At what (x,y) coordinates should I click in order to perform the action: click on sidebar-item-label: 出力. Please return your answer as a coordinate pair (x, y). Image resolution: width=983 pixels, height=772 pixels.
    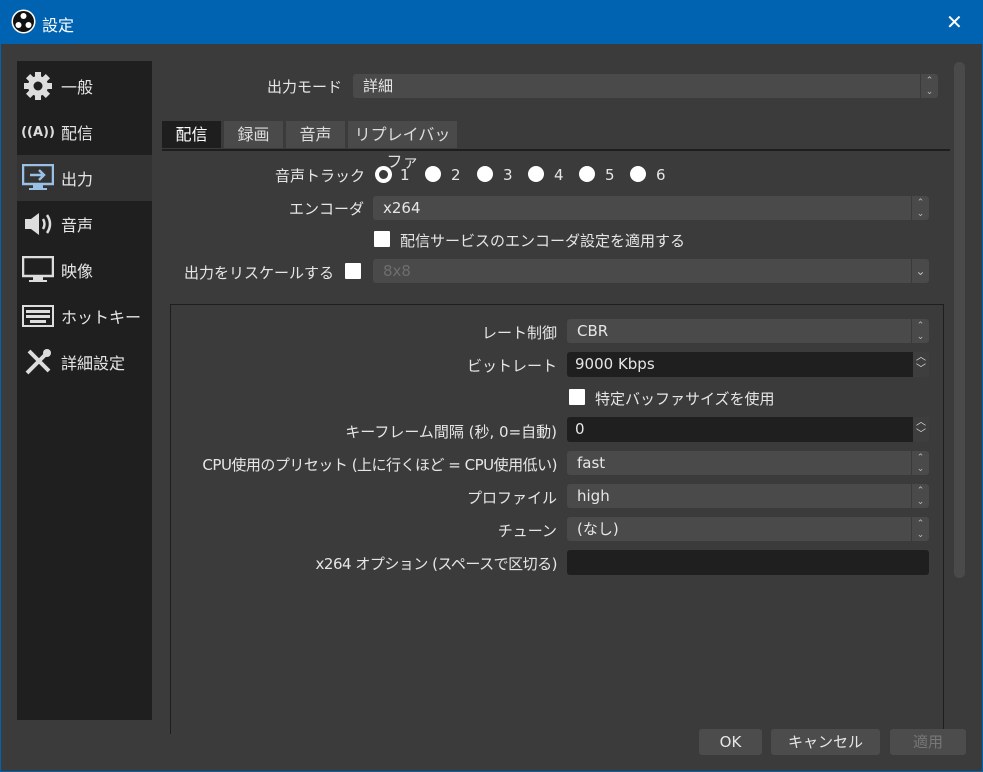
    Looking at the image, I should click on (77, 179).